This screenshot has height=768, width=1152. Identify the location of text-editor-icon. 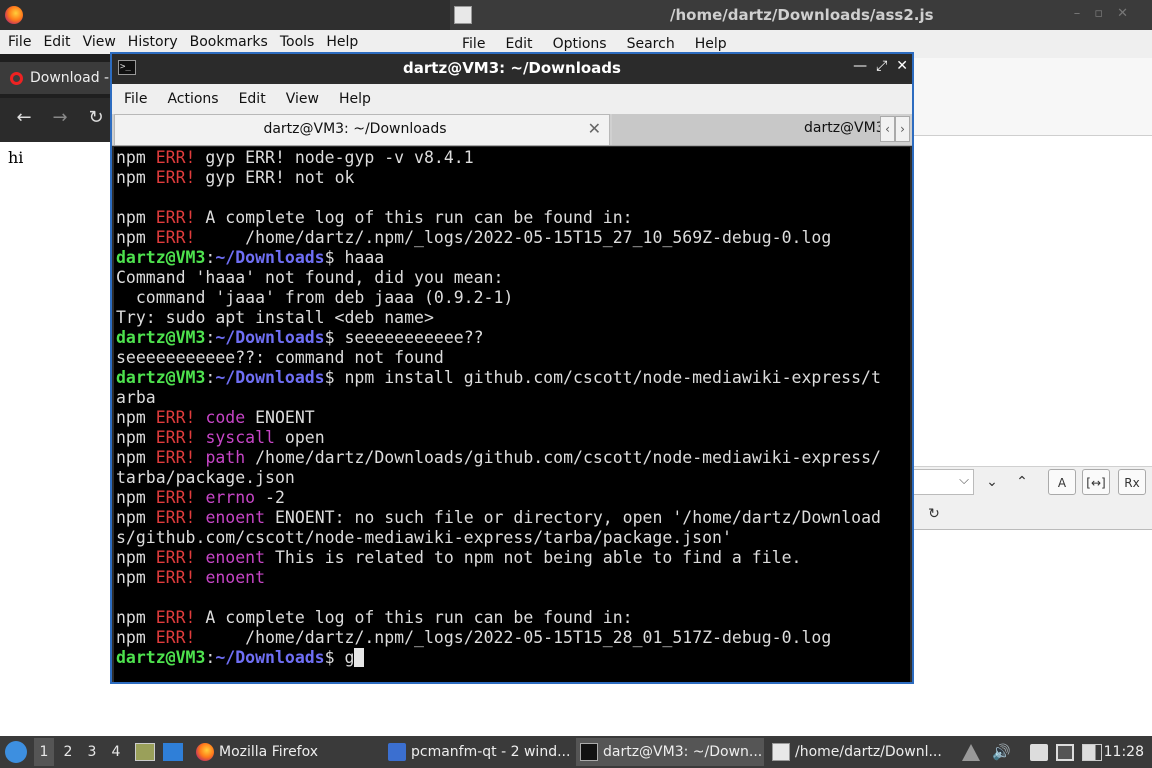
(463, 15).